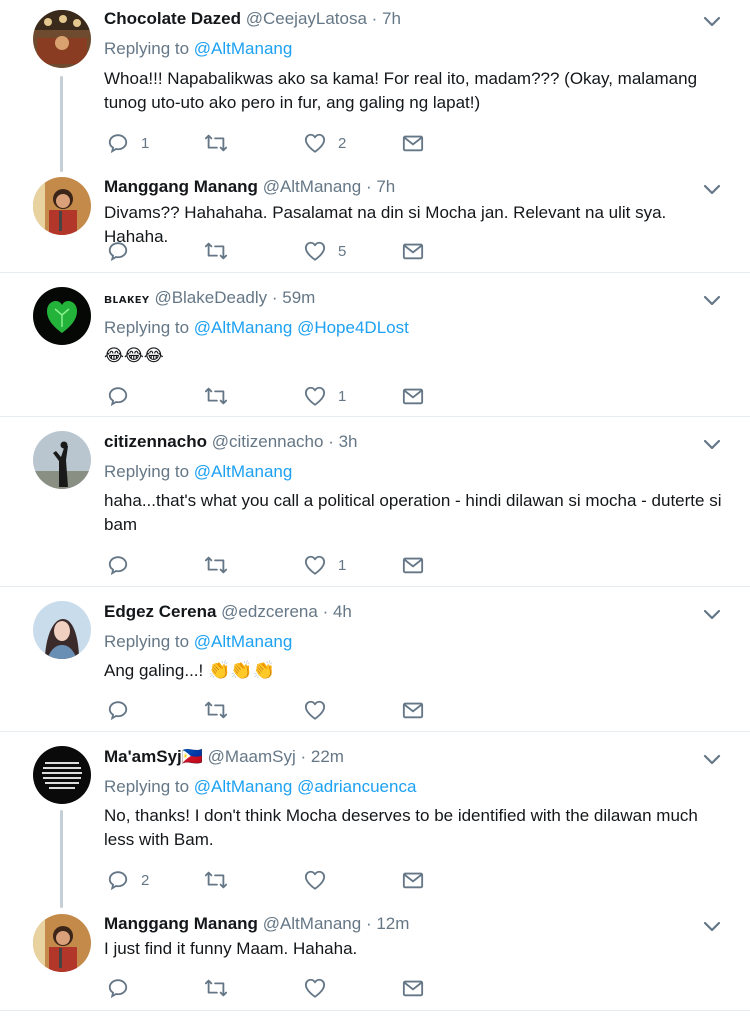  What do you see at coordinates (231, 948) in the screenshot?
I see `tweet-text: I just find it funny Maam. Hahaha.` at bounding box center [231, 948].